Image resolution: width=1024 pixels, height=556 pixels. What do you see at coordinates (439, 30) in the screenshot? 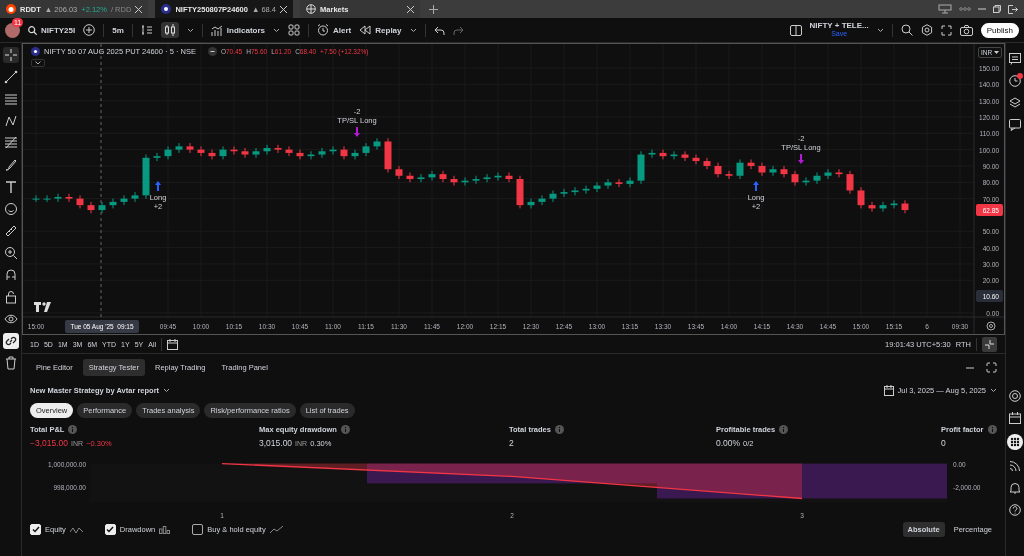
I see `undo-icon` at bounding box center [439, 30].